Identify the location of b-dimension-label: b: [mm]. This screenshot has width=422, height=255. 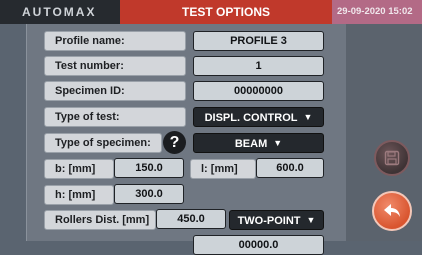
(79, 169).